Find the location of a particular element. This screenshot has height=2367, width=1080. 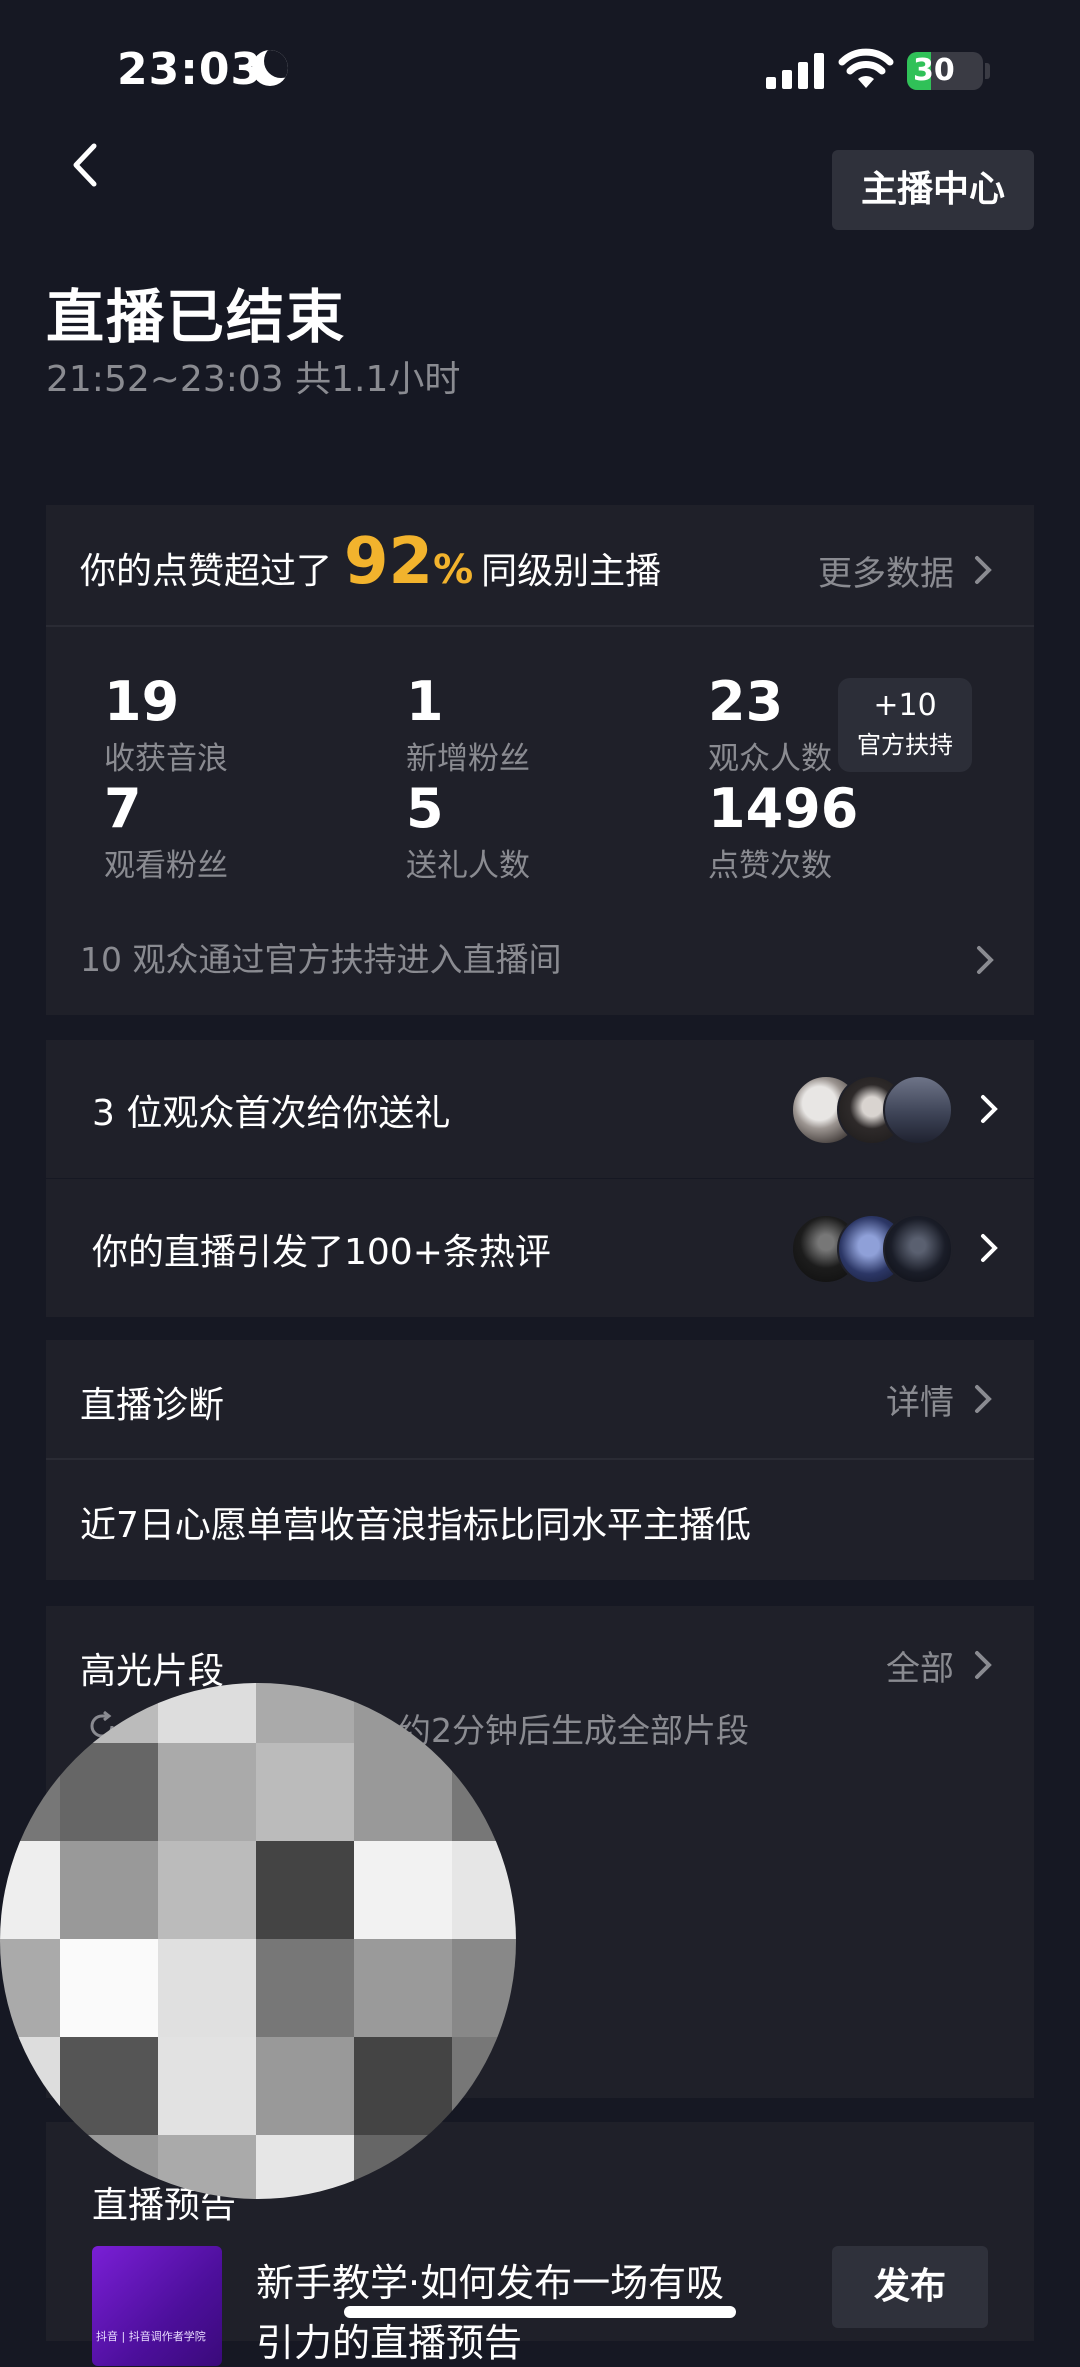

likes-percent-sign: % is located at coordinates (453, 570).